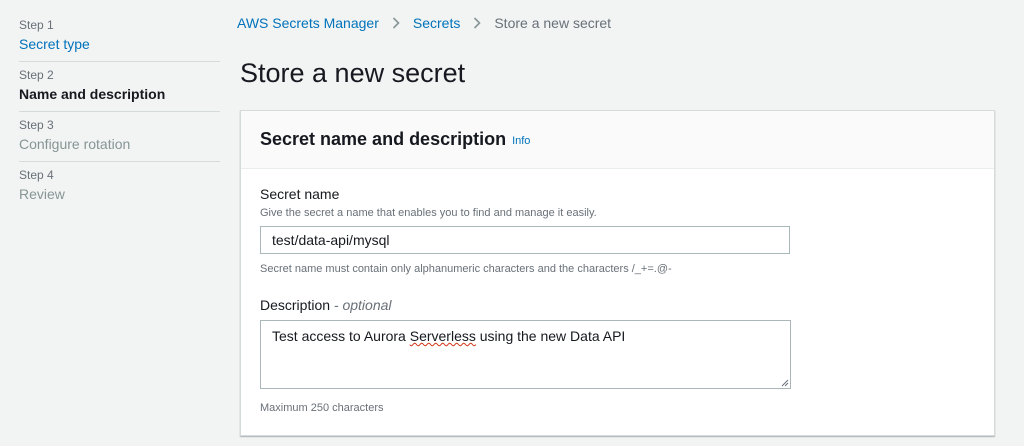 The width and height of the screenshot is (1024, 446). I want to click on description-constraint: Maximum 250 characters, so click(322, 408).